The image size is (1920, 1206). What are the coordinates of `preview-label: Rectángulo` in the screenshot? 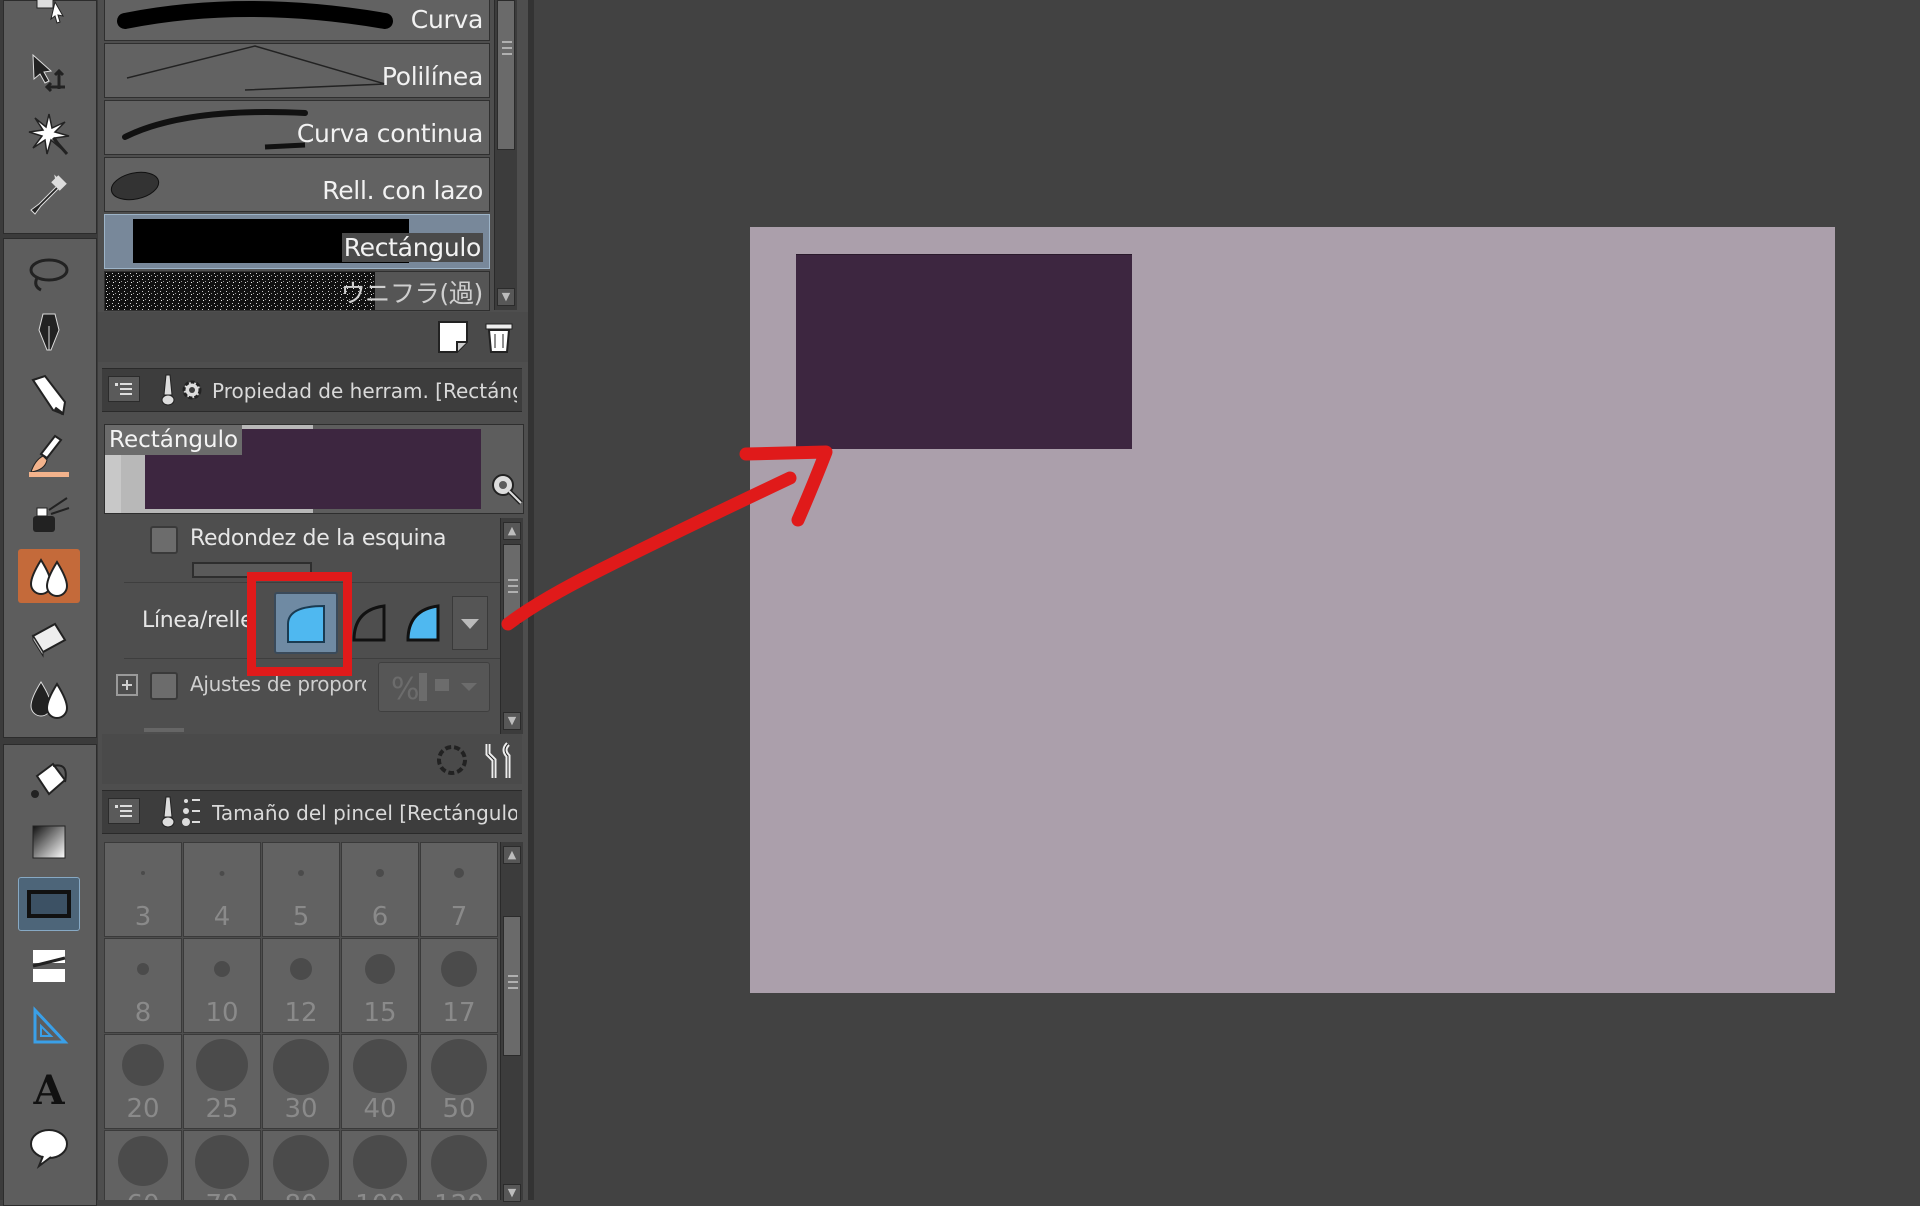 It's located at (174, 440).